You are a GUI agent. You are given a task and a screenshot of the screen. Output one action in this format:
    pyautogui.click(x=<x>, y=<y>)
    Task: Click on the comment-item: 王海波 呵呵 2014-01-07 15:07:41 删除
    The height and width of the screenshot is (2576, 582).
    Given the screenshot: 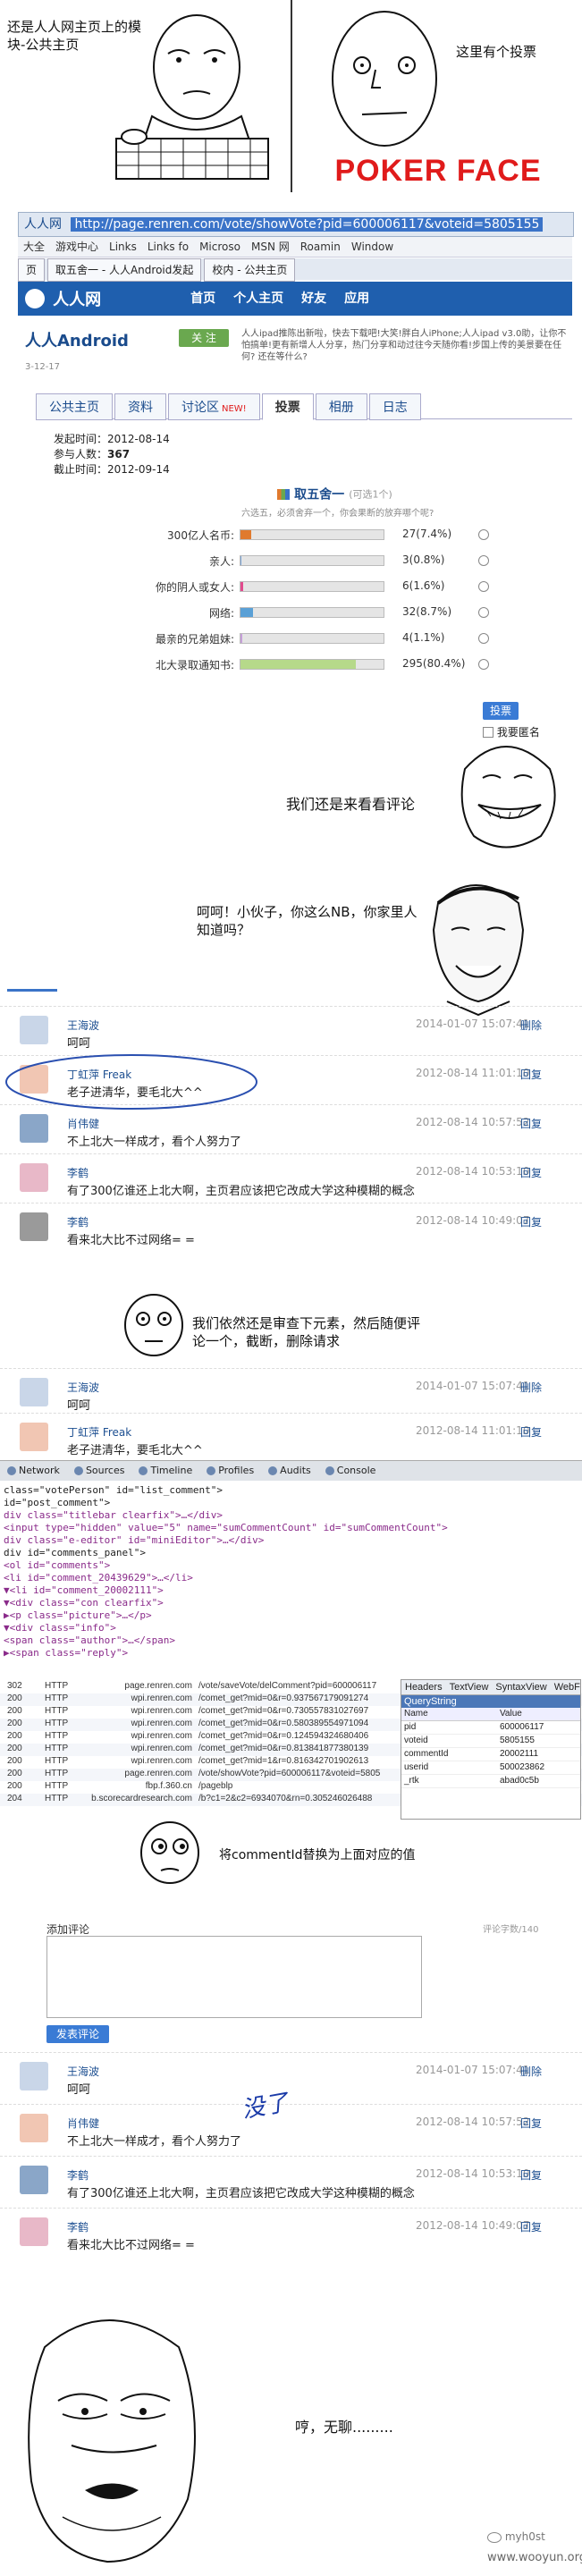 What is the action you would take?
    pyautogui.click(x=291, y=2078)
    